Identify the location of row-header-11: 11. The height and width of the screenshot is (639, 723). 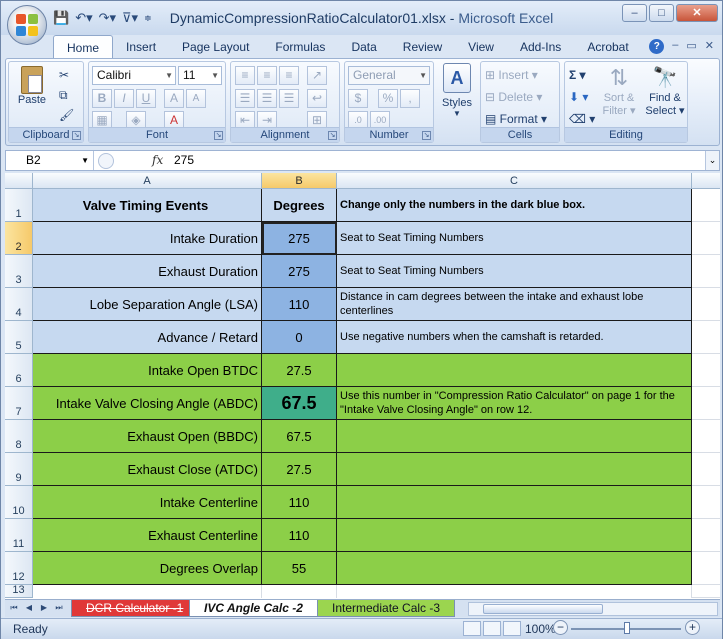
(19, 535).